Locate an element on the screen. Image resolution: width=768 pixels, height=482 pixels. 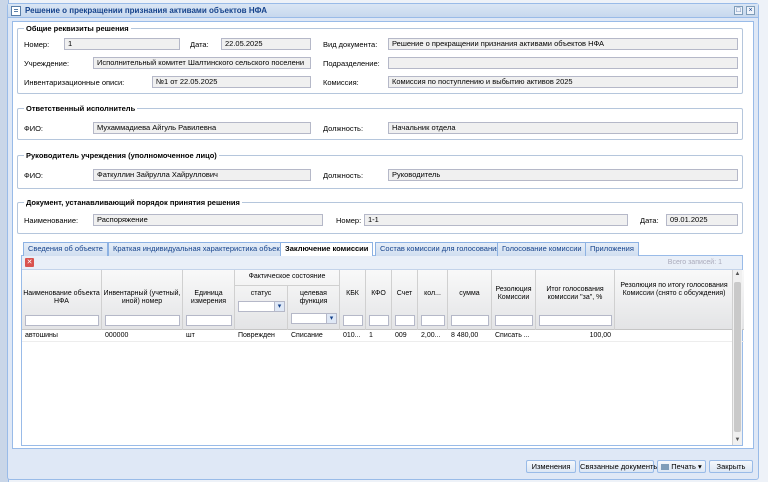
filter-kbk is located at coordinates (353, 320).